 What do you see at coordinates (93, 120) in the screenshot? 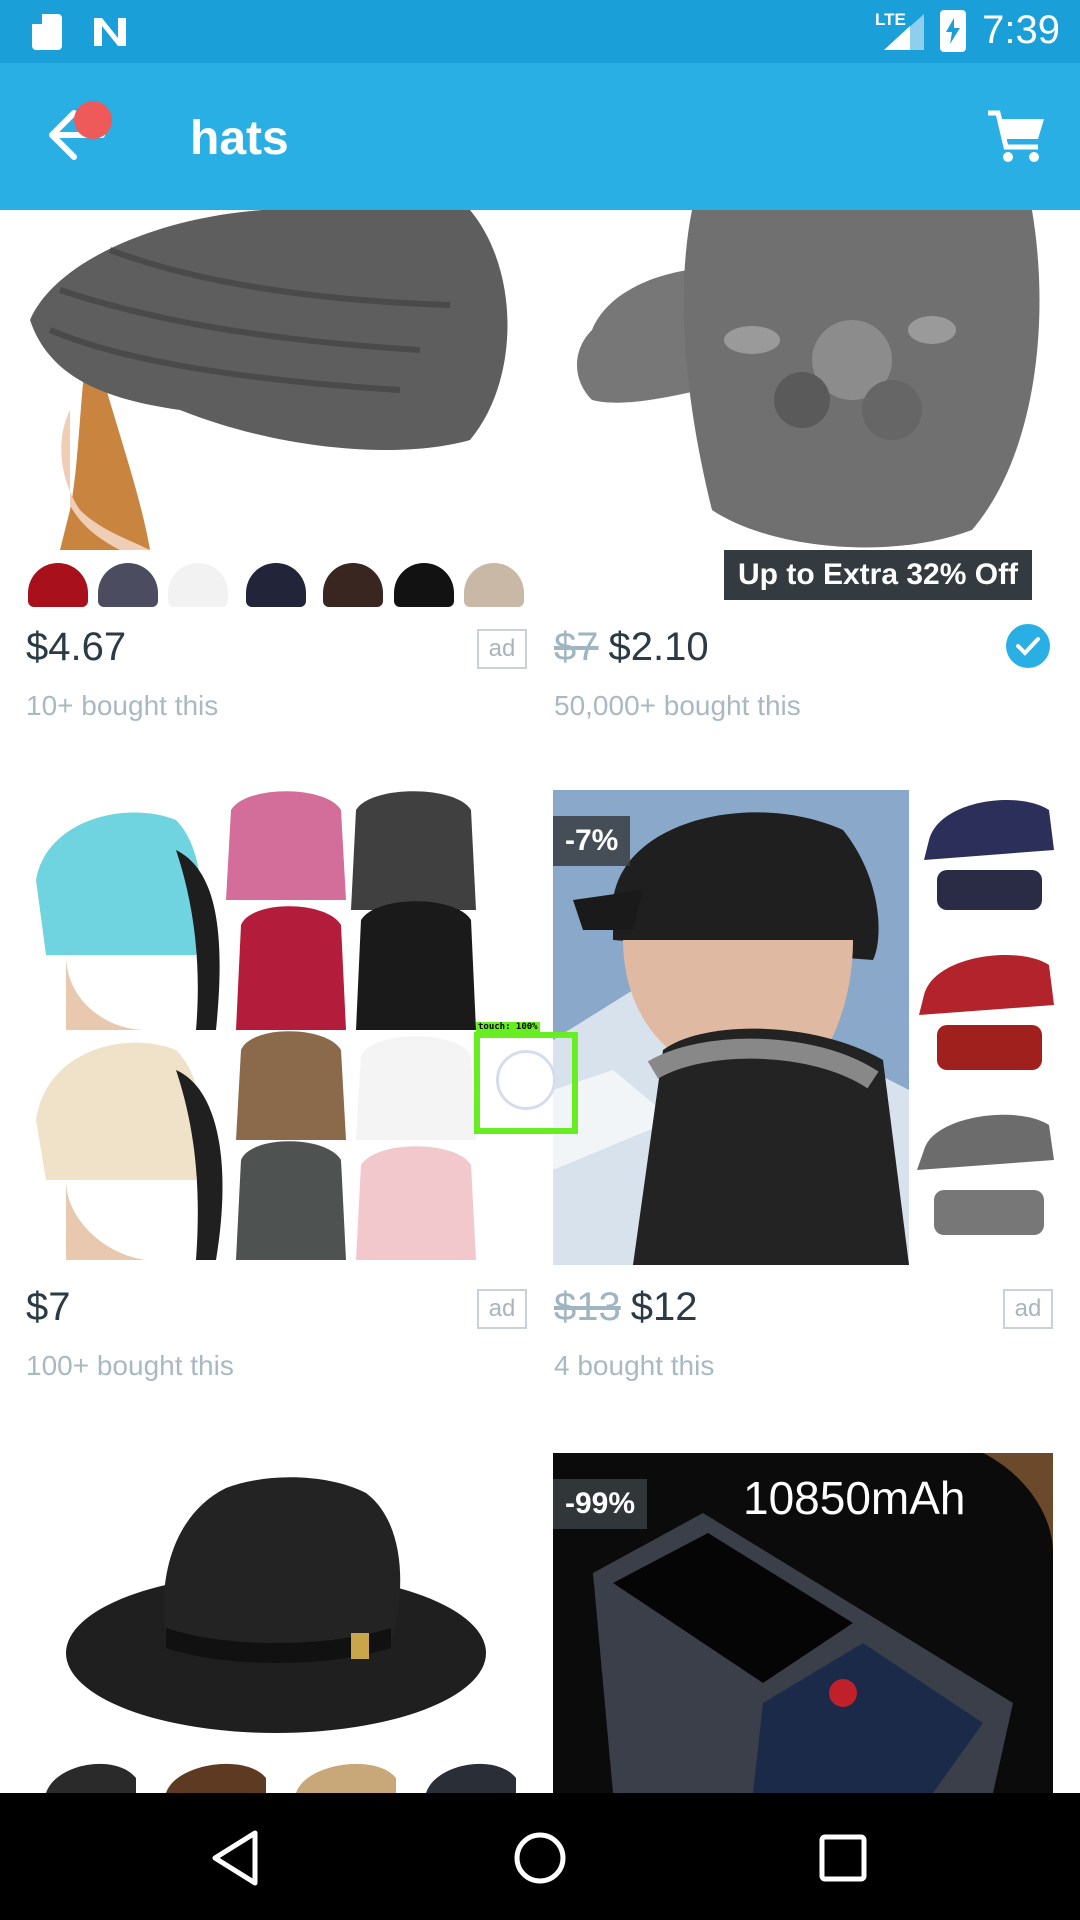
I see `notification-dot` at bounding box center [93, 120].